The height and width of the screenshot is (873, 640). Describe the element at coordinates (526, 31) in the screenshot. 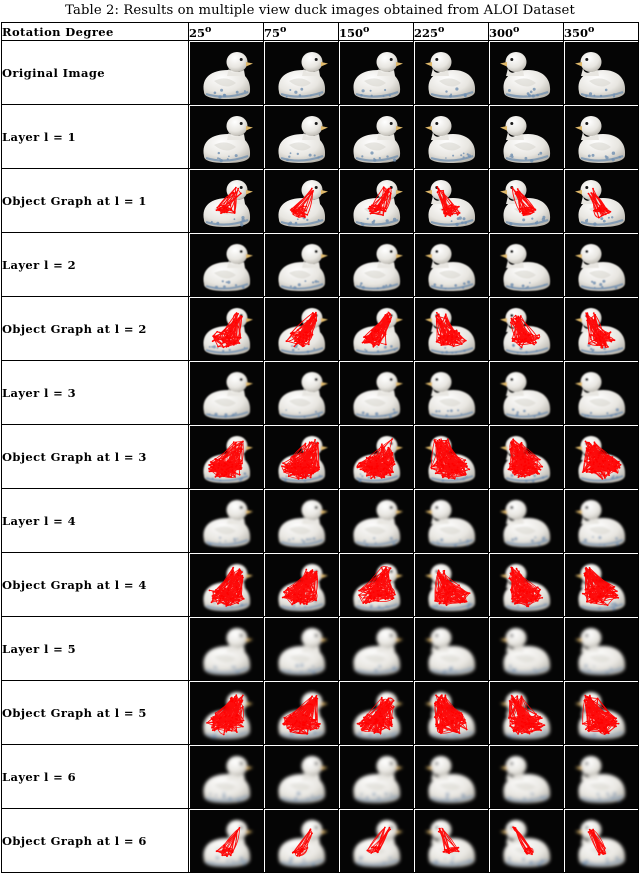

I see `column-header-4: 300o` at that location.